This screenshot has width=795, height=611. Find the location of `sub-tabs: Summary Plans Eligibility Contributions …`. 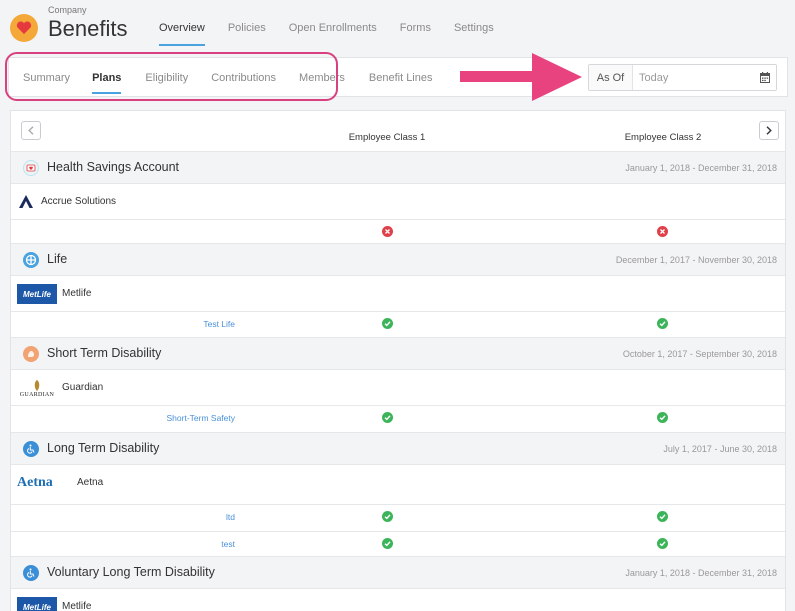

sub-tabs: Summary Plans Eligibility Contributions … is located at coordinates (228, 83).